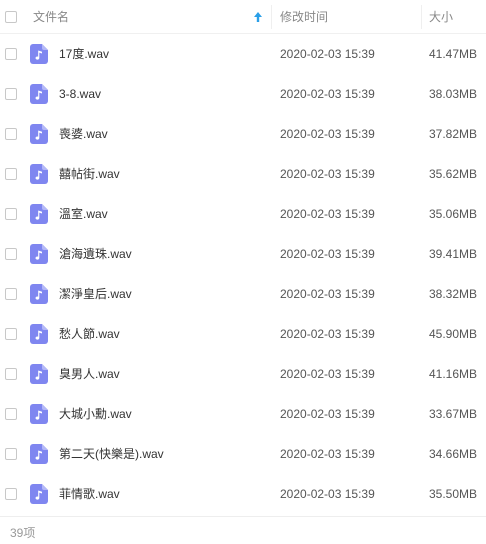  I want to click on file-row: 滄海遺珠.wav 2020-02-03 15:39 39.41MB, so click(243, 254).